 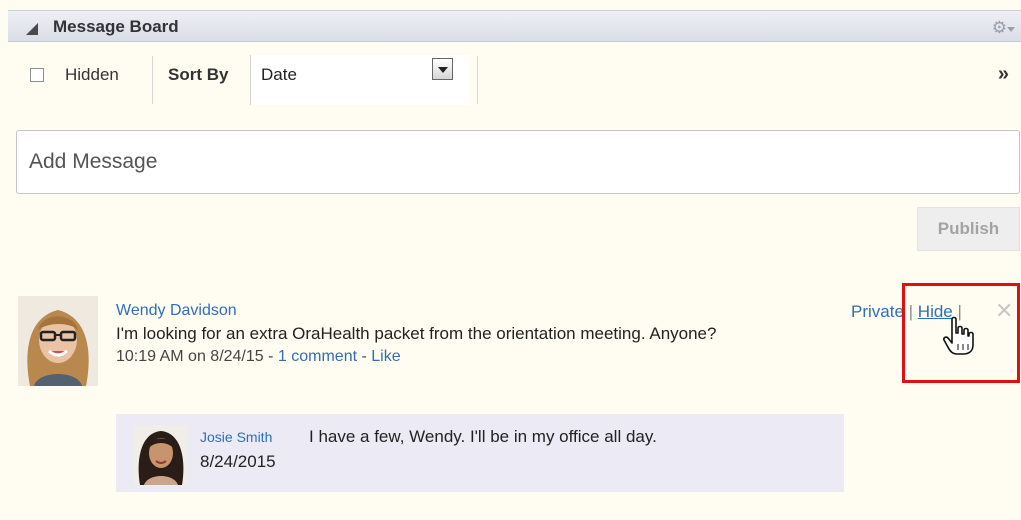 What do you see at coordinates (161, 455) in the screenshot?
I see `comment-avatar` at bounding box center [161, 455].